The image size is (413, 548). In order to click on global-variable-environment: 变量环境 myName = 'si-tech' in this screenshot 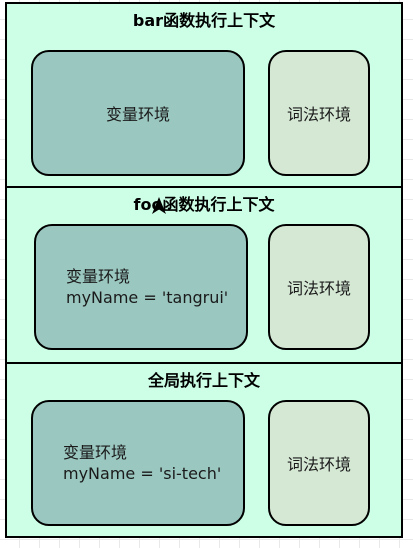, I will do `click(138, 463)`.